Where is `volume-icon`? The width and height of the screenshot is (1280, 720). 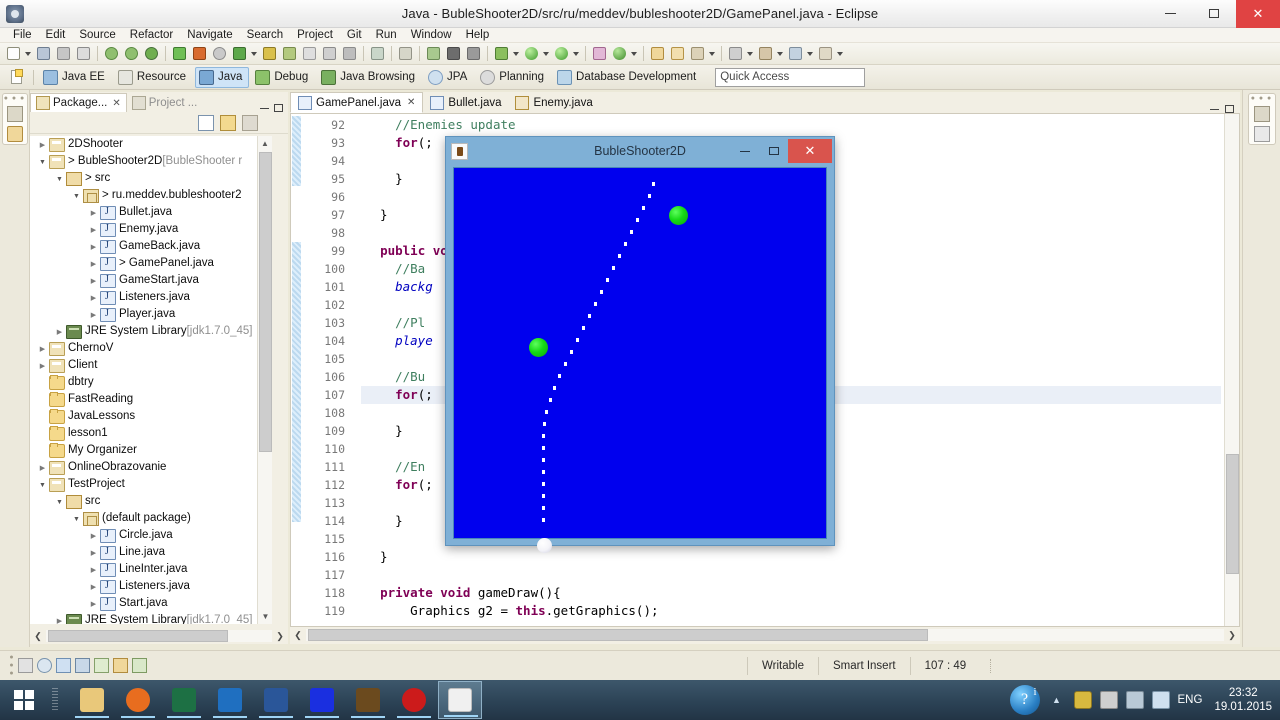 volume-icon is located at coordinates (1160, 700).